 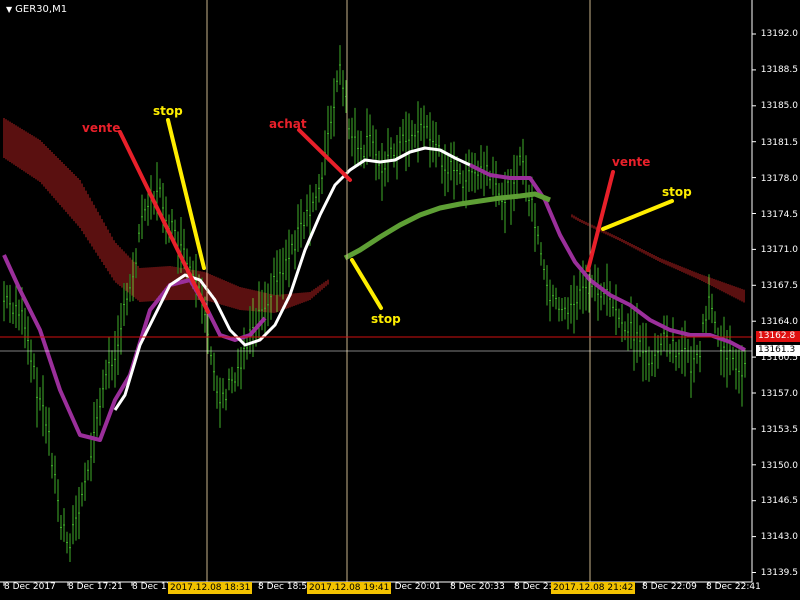 I want to click on ma-slow, so click(x=447, y=226).